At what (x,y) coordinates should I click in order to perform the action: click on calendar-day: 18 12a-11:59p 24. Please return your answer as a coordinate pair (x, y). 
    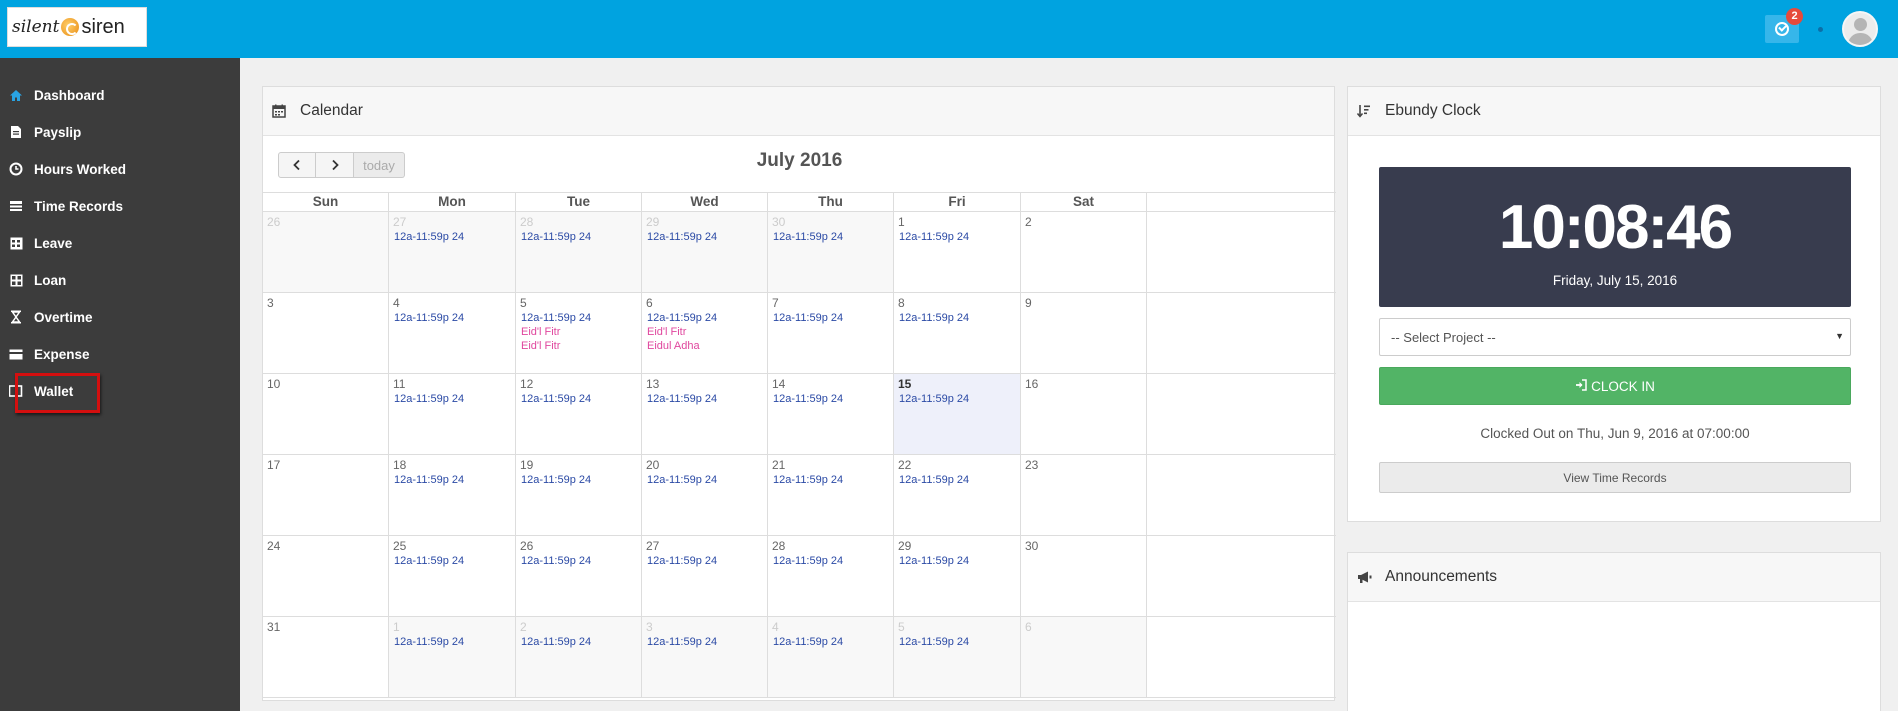
    Looking at the image, I should click on (452, 495).